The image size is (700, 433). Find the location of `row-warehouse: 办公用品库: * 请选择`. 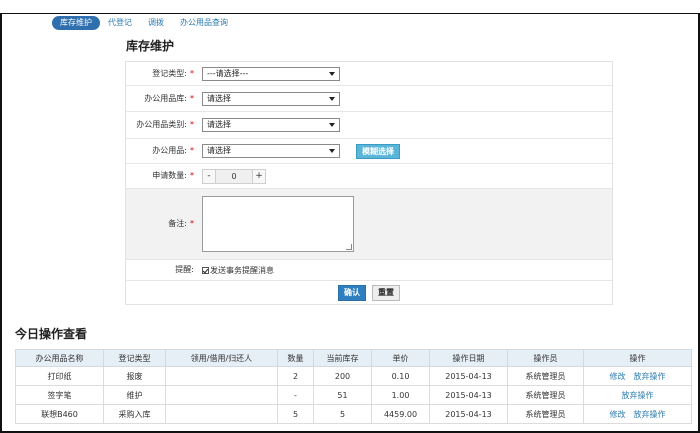

row-warehouse: 办公用品库: * 请选择 is located at coordinates (369, 99).